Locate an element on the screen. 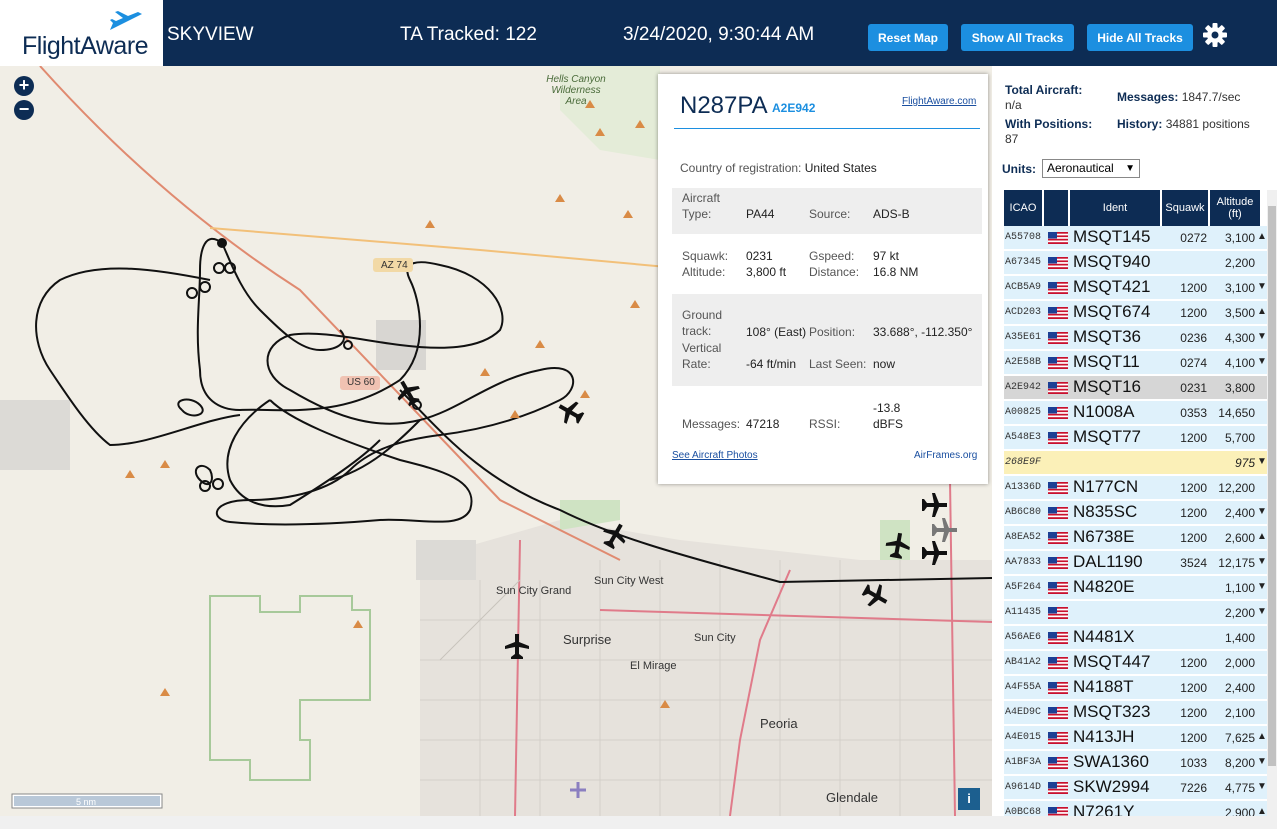  row-ident: SWA1360 is located at coordinates (1111, 761).